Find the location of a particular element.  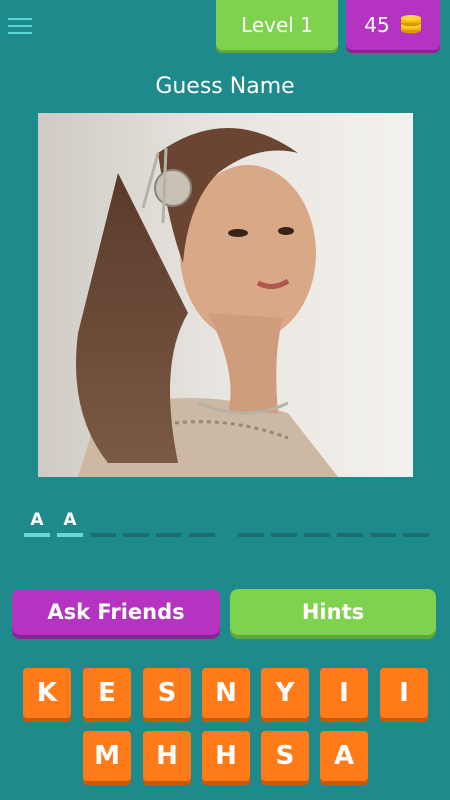

hamburger-menu-icon is located at coordinates (22, 26).